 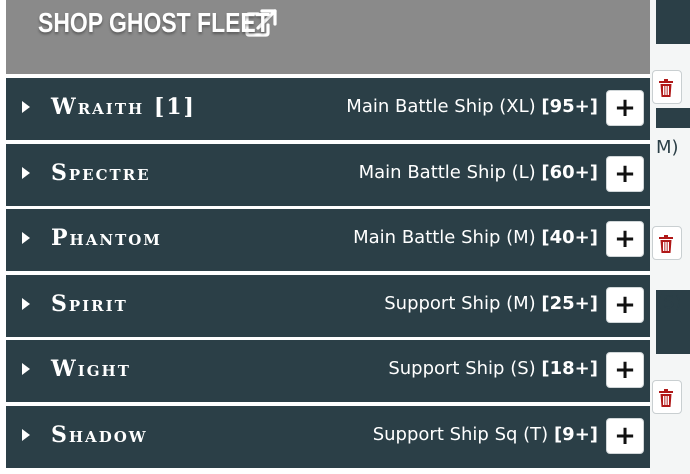 I want to click on ship-name: Wight, so click(x=91, y=369).